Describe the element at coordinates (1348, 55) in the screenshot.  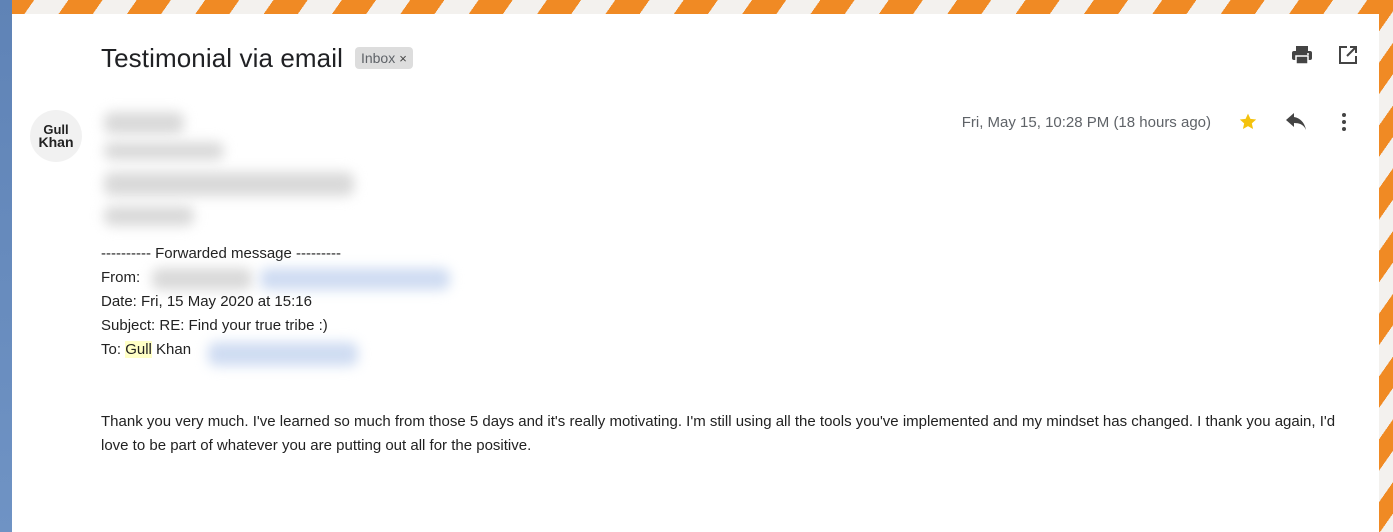
I see `open-in-new-window-icon` at that location.